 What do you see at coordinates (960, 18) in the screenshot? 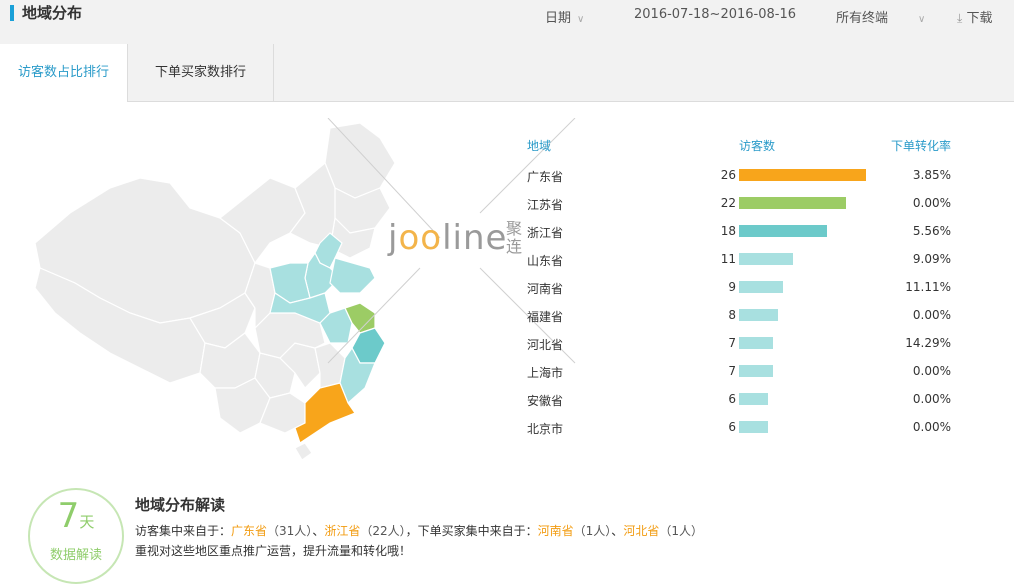
I see `download-icon: ⤓` at bounding box center [960, 18].